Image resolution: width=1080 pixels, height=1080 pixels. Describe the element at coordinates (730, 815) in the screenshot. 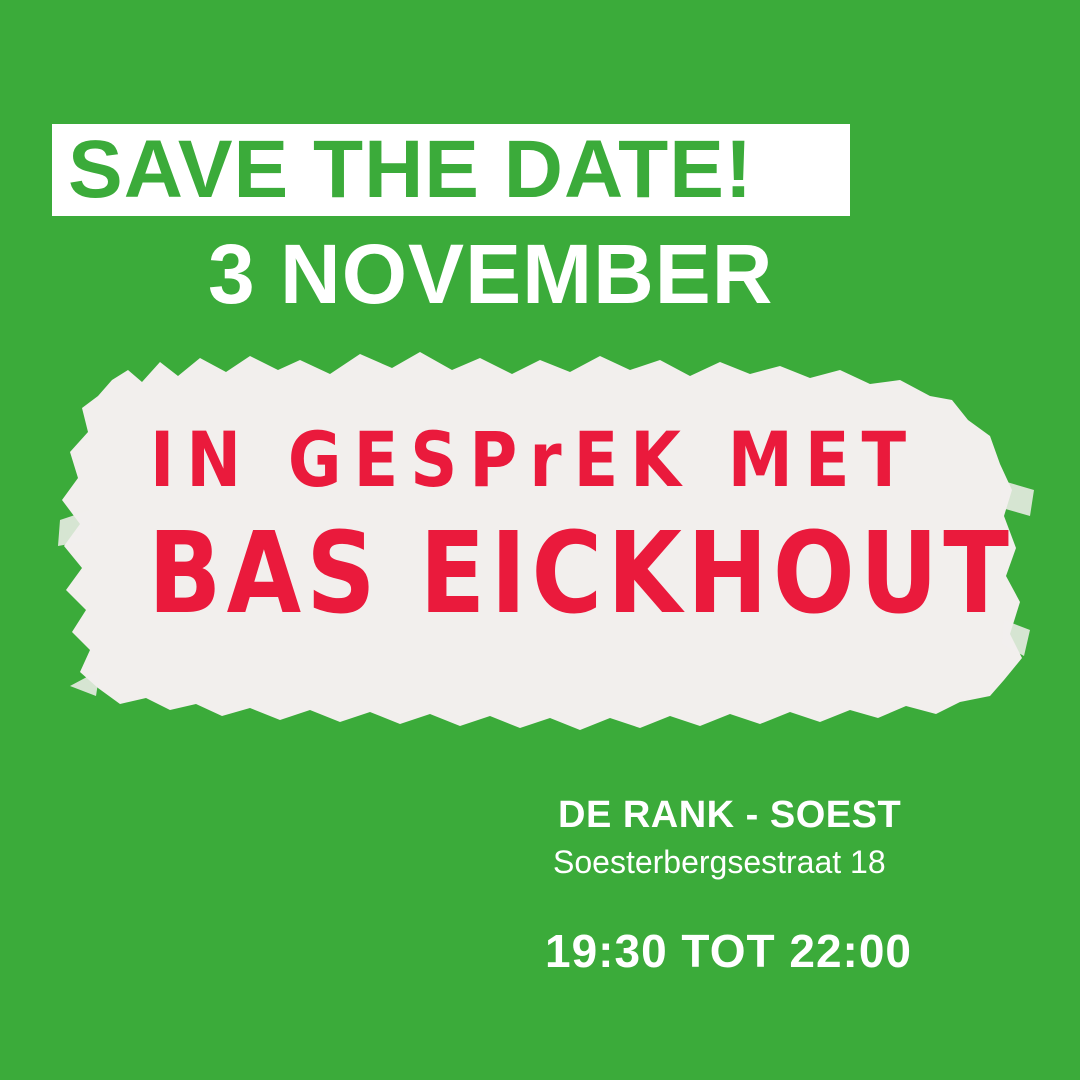

I see `venue-name: DE RANK - SOEST` at that location.